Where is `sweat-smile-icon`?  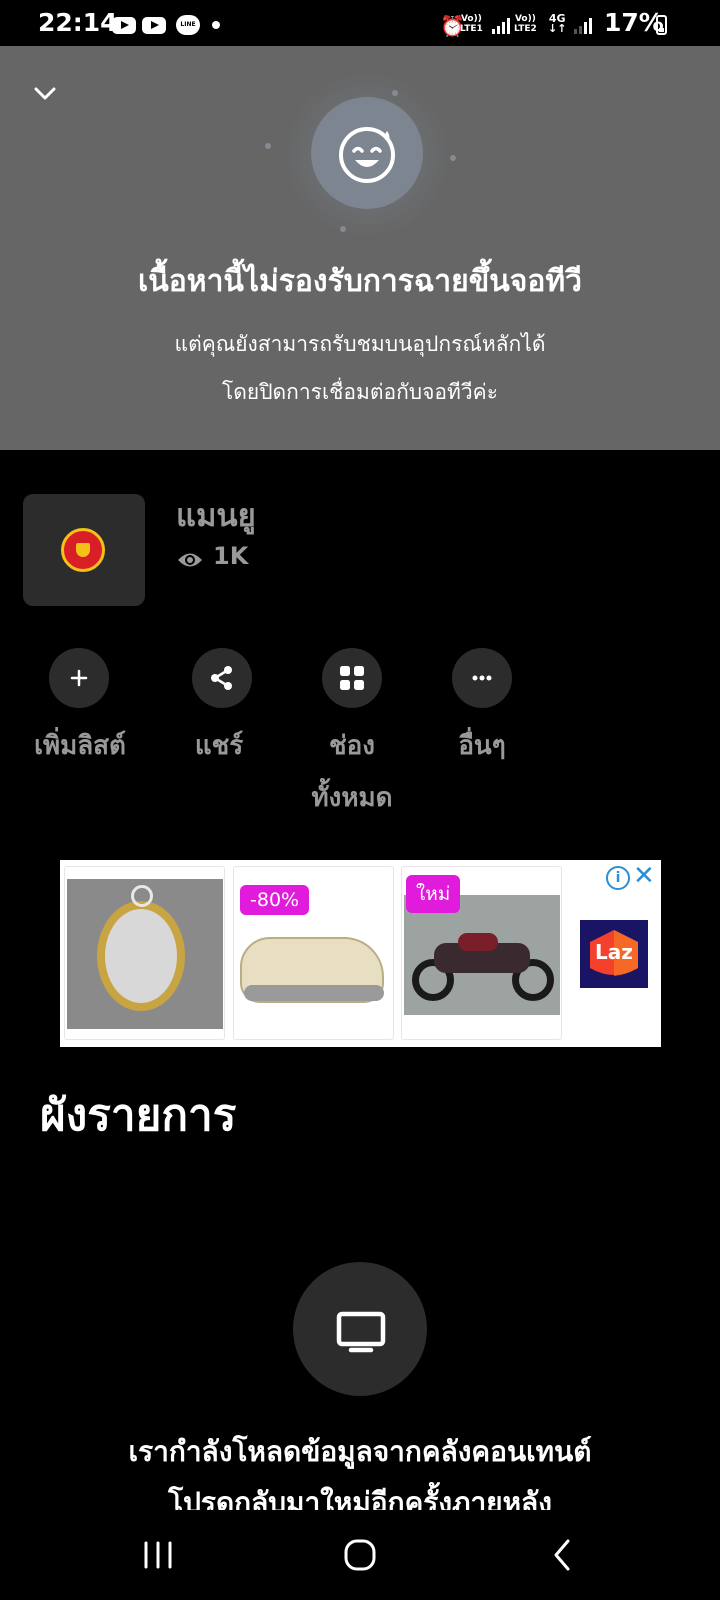 sweat-smile-icon is located at coordinates (367, 153).